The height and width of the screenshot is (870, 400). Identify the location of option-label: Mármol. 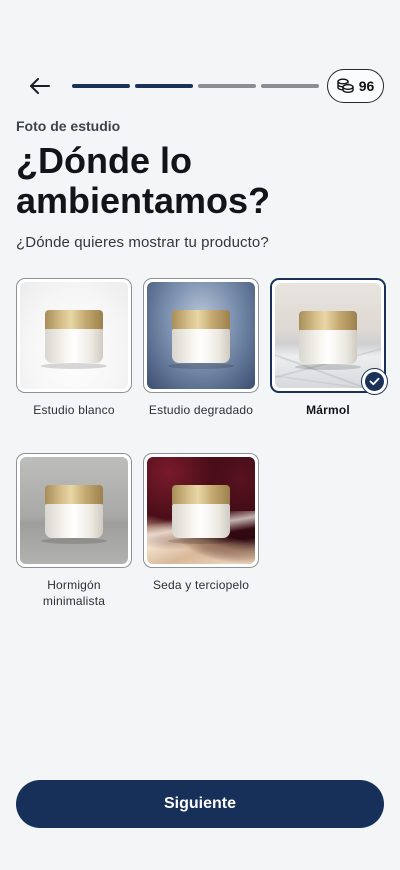
(328, 410).